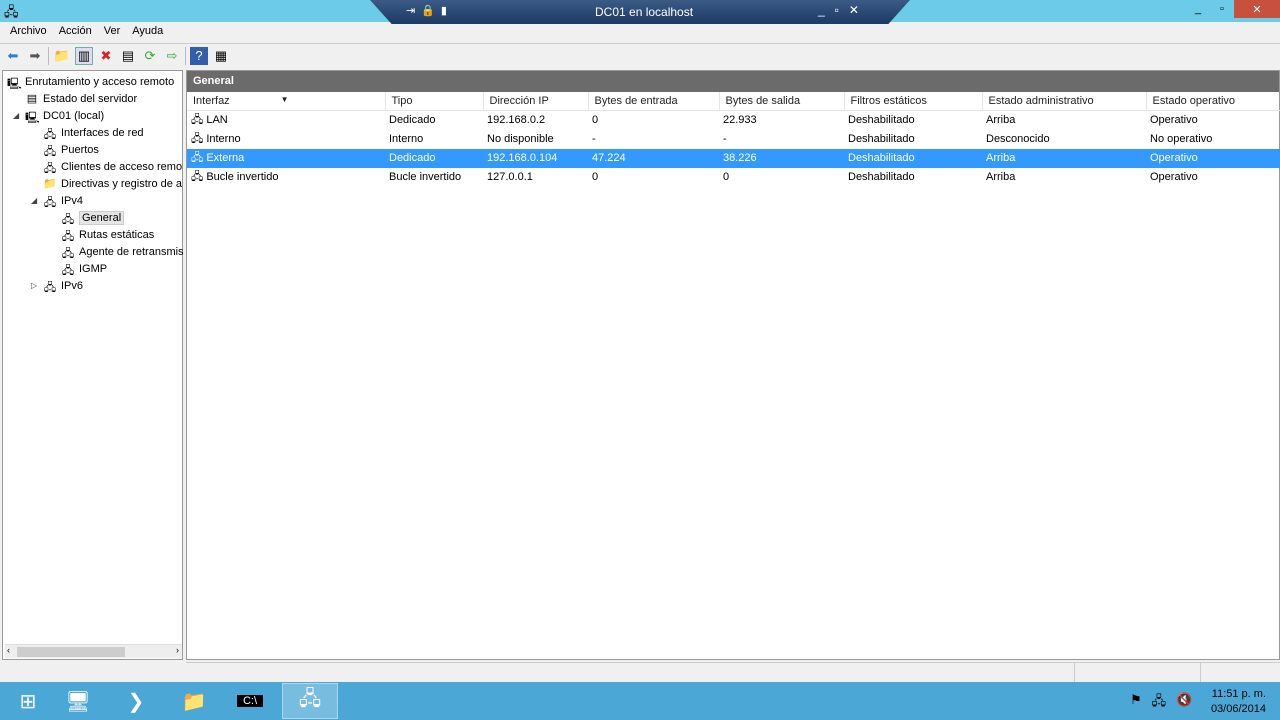 The height and width of the screenshot is (720, 1280). Describe the element at coordinates (14, 83) in the screenshot. I see `server-icon: 🖳` at that location.